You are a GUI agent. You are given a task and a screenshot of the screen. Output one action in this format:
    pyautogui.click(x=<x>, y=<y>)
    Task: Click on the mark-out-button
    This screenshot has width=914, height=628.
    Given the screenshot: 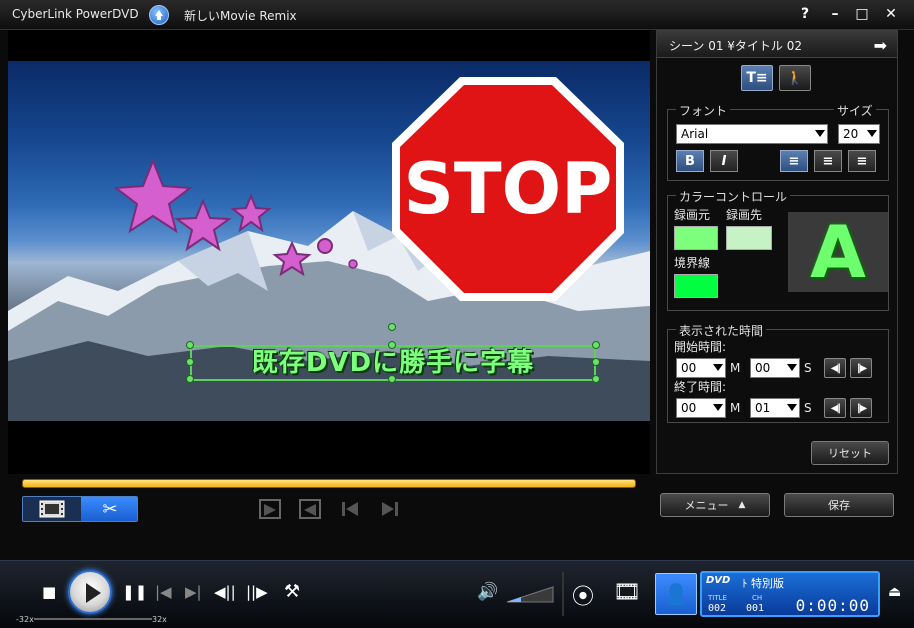 What is the action you would take?
    pyautogui.click(x=310, y=509)
    